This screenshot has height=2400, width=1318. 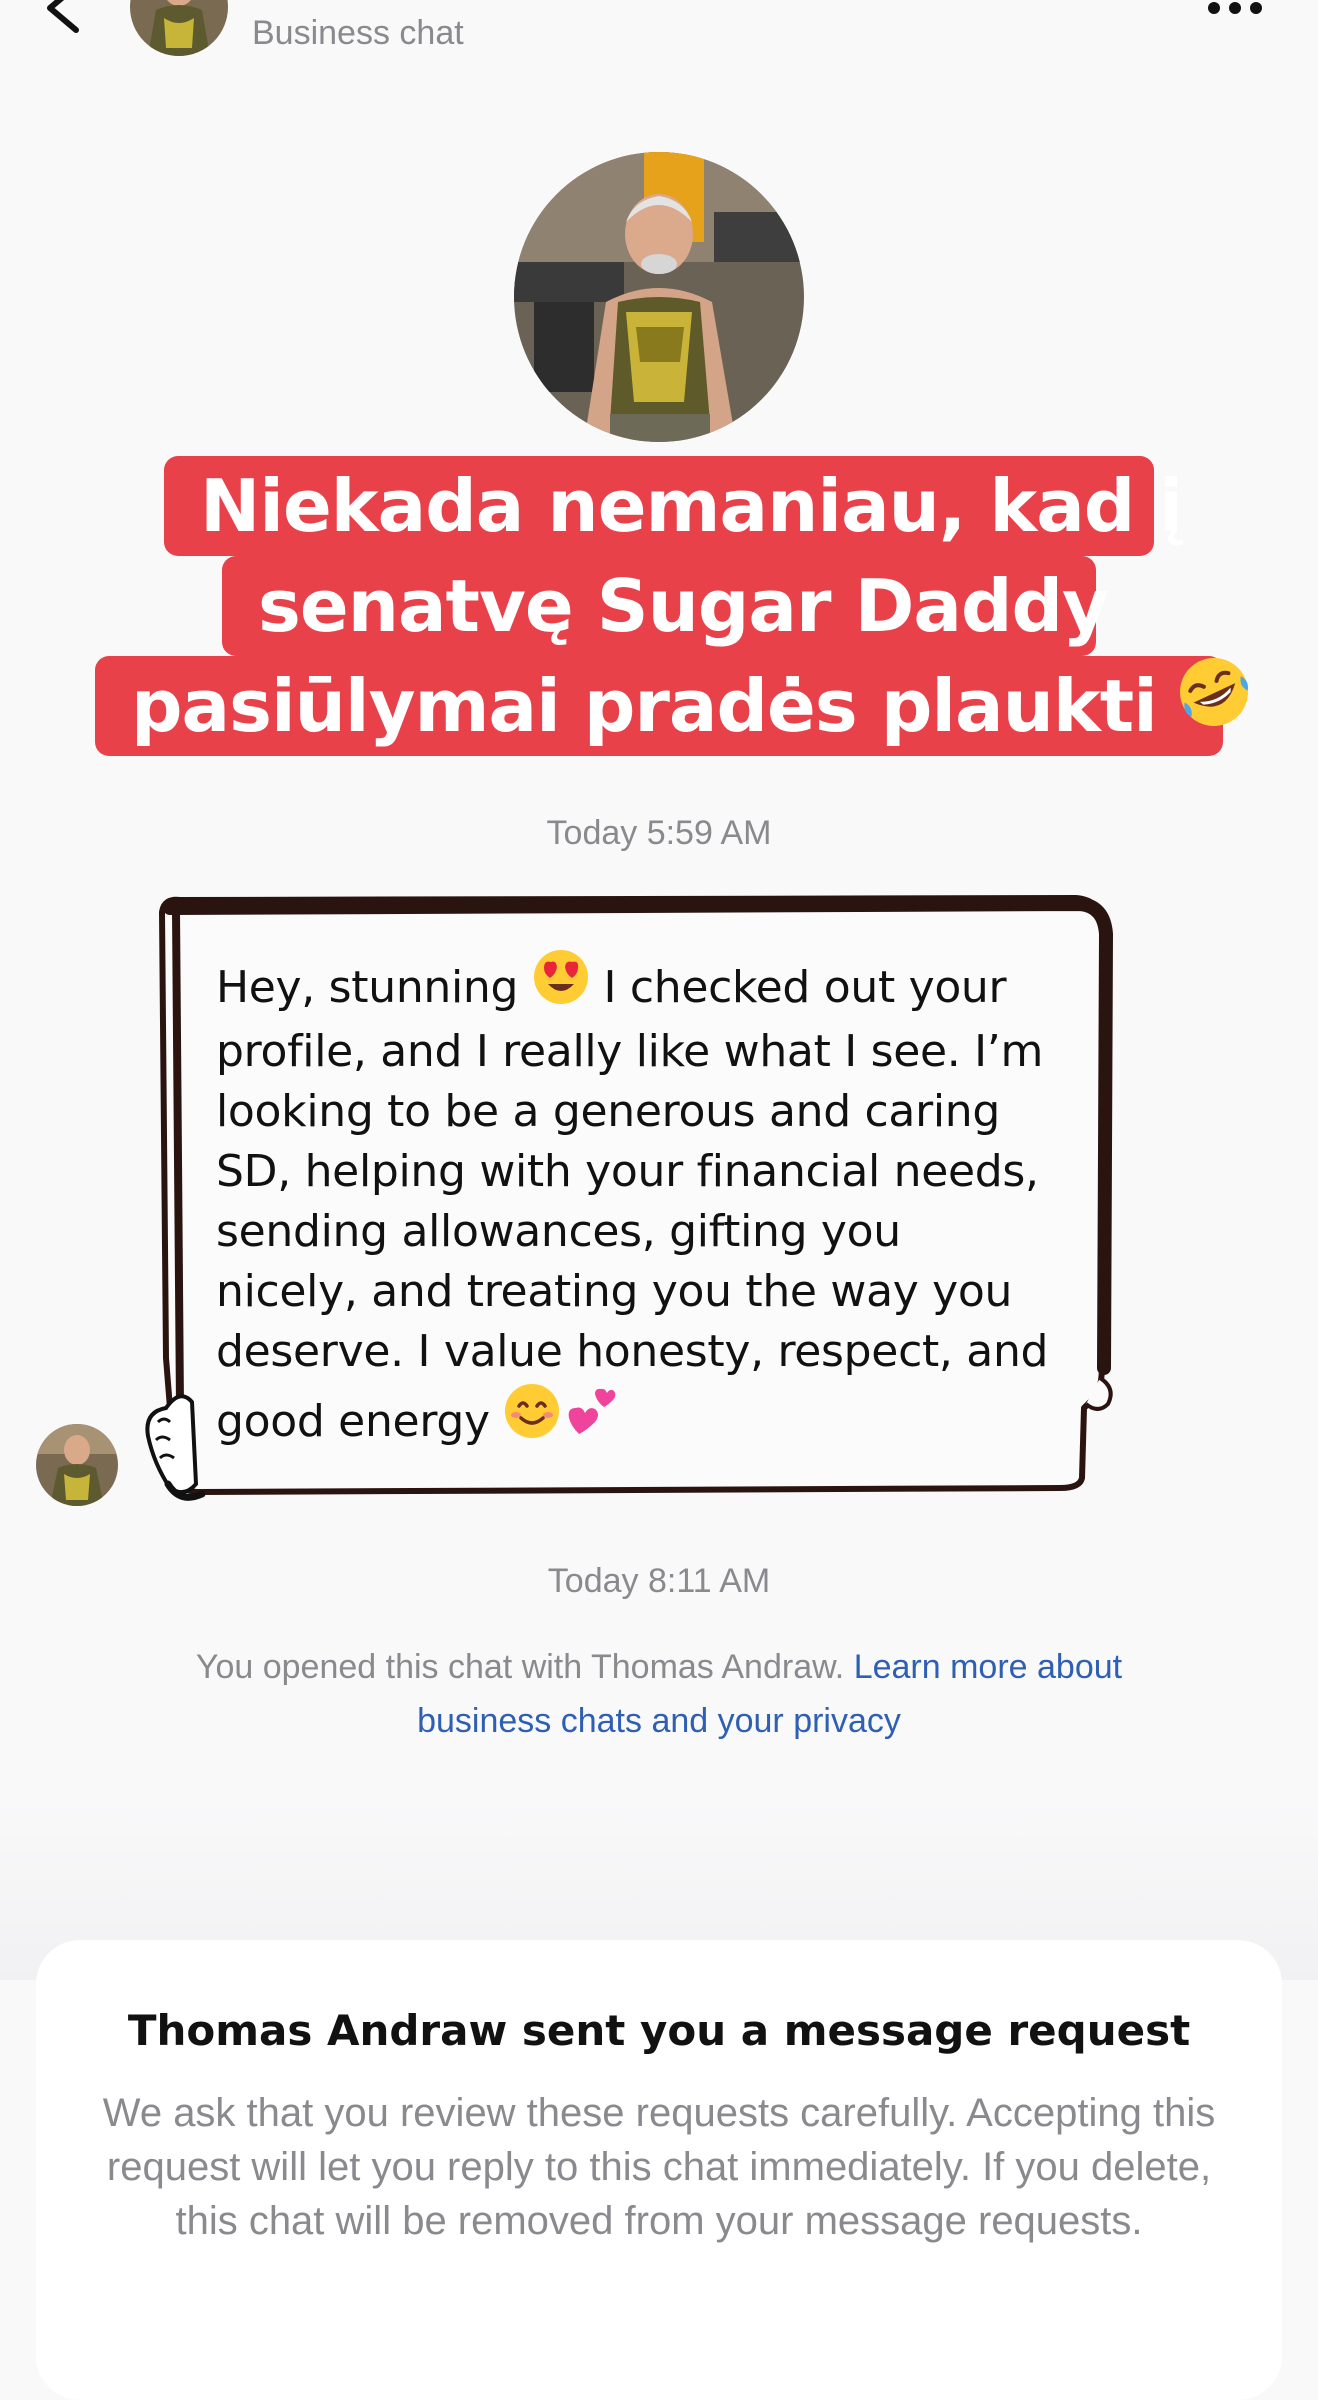 What do you see at coordinates (614, 1291) in the screenshot?
I see `message-line: nicely, and treating you the way you` at bounding box center [614, 1291].